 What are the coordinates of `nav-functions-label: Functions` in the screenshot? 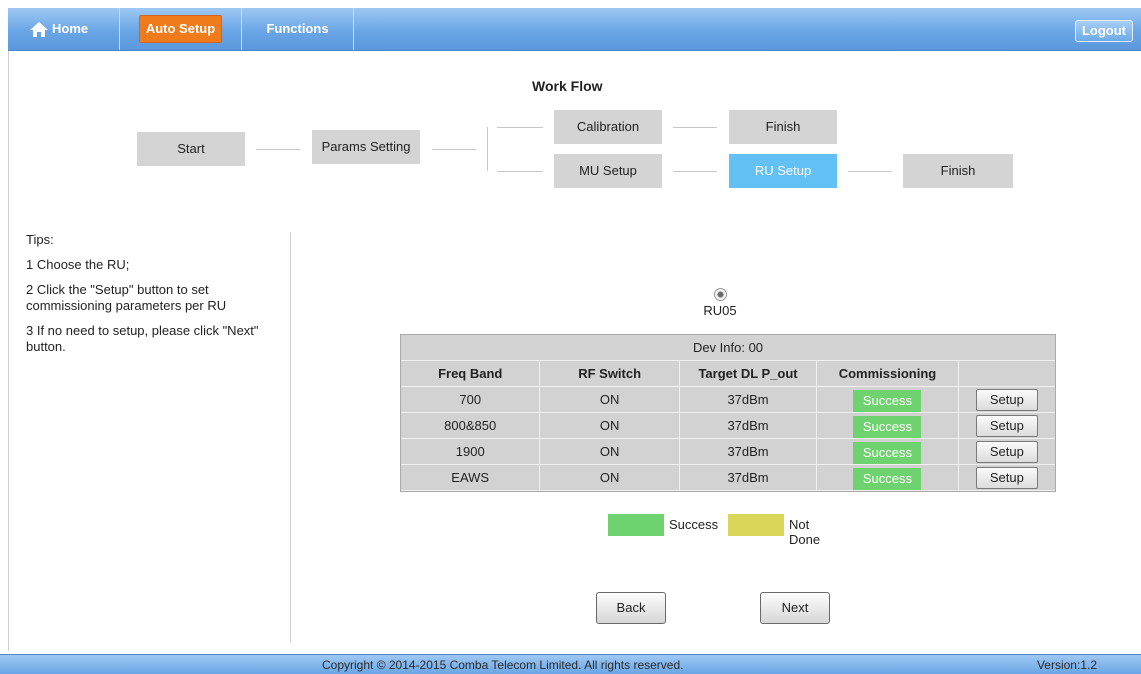 It's located at (297, 28).